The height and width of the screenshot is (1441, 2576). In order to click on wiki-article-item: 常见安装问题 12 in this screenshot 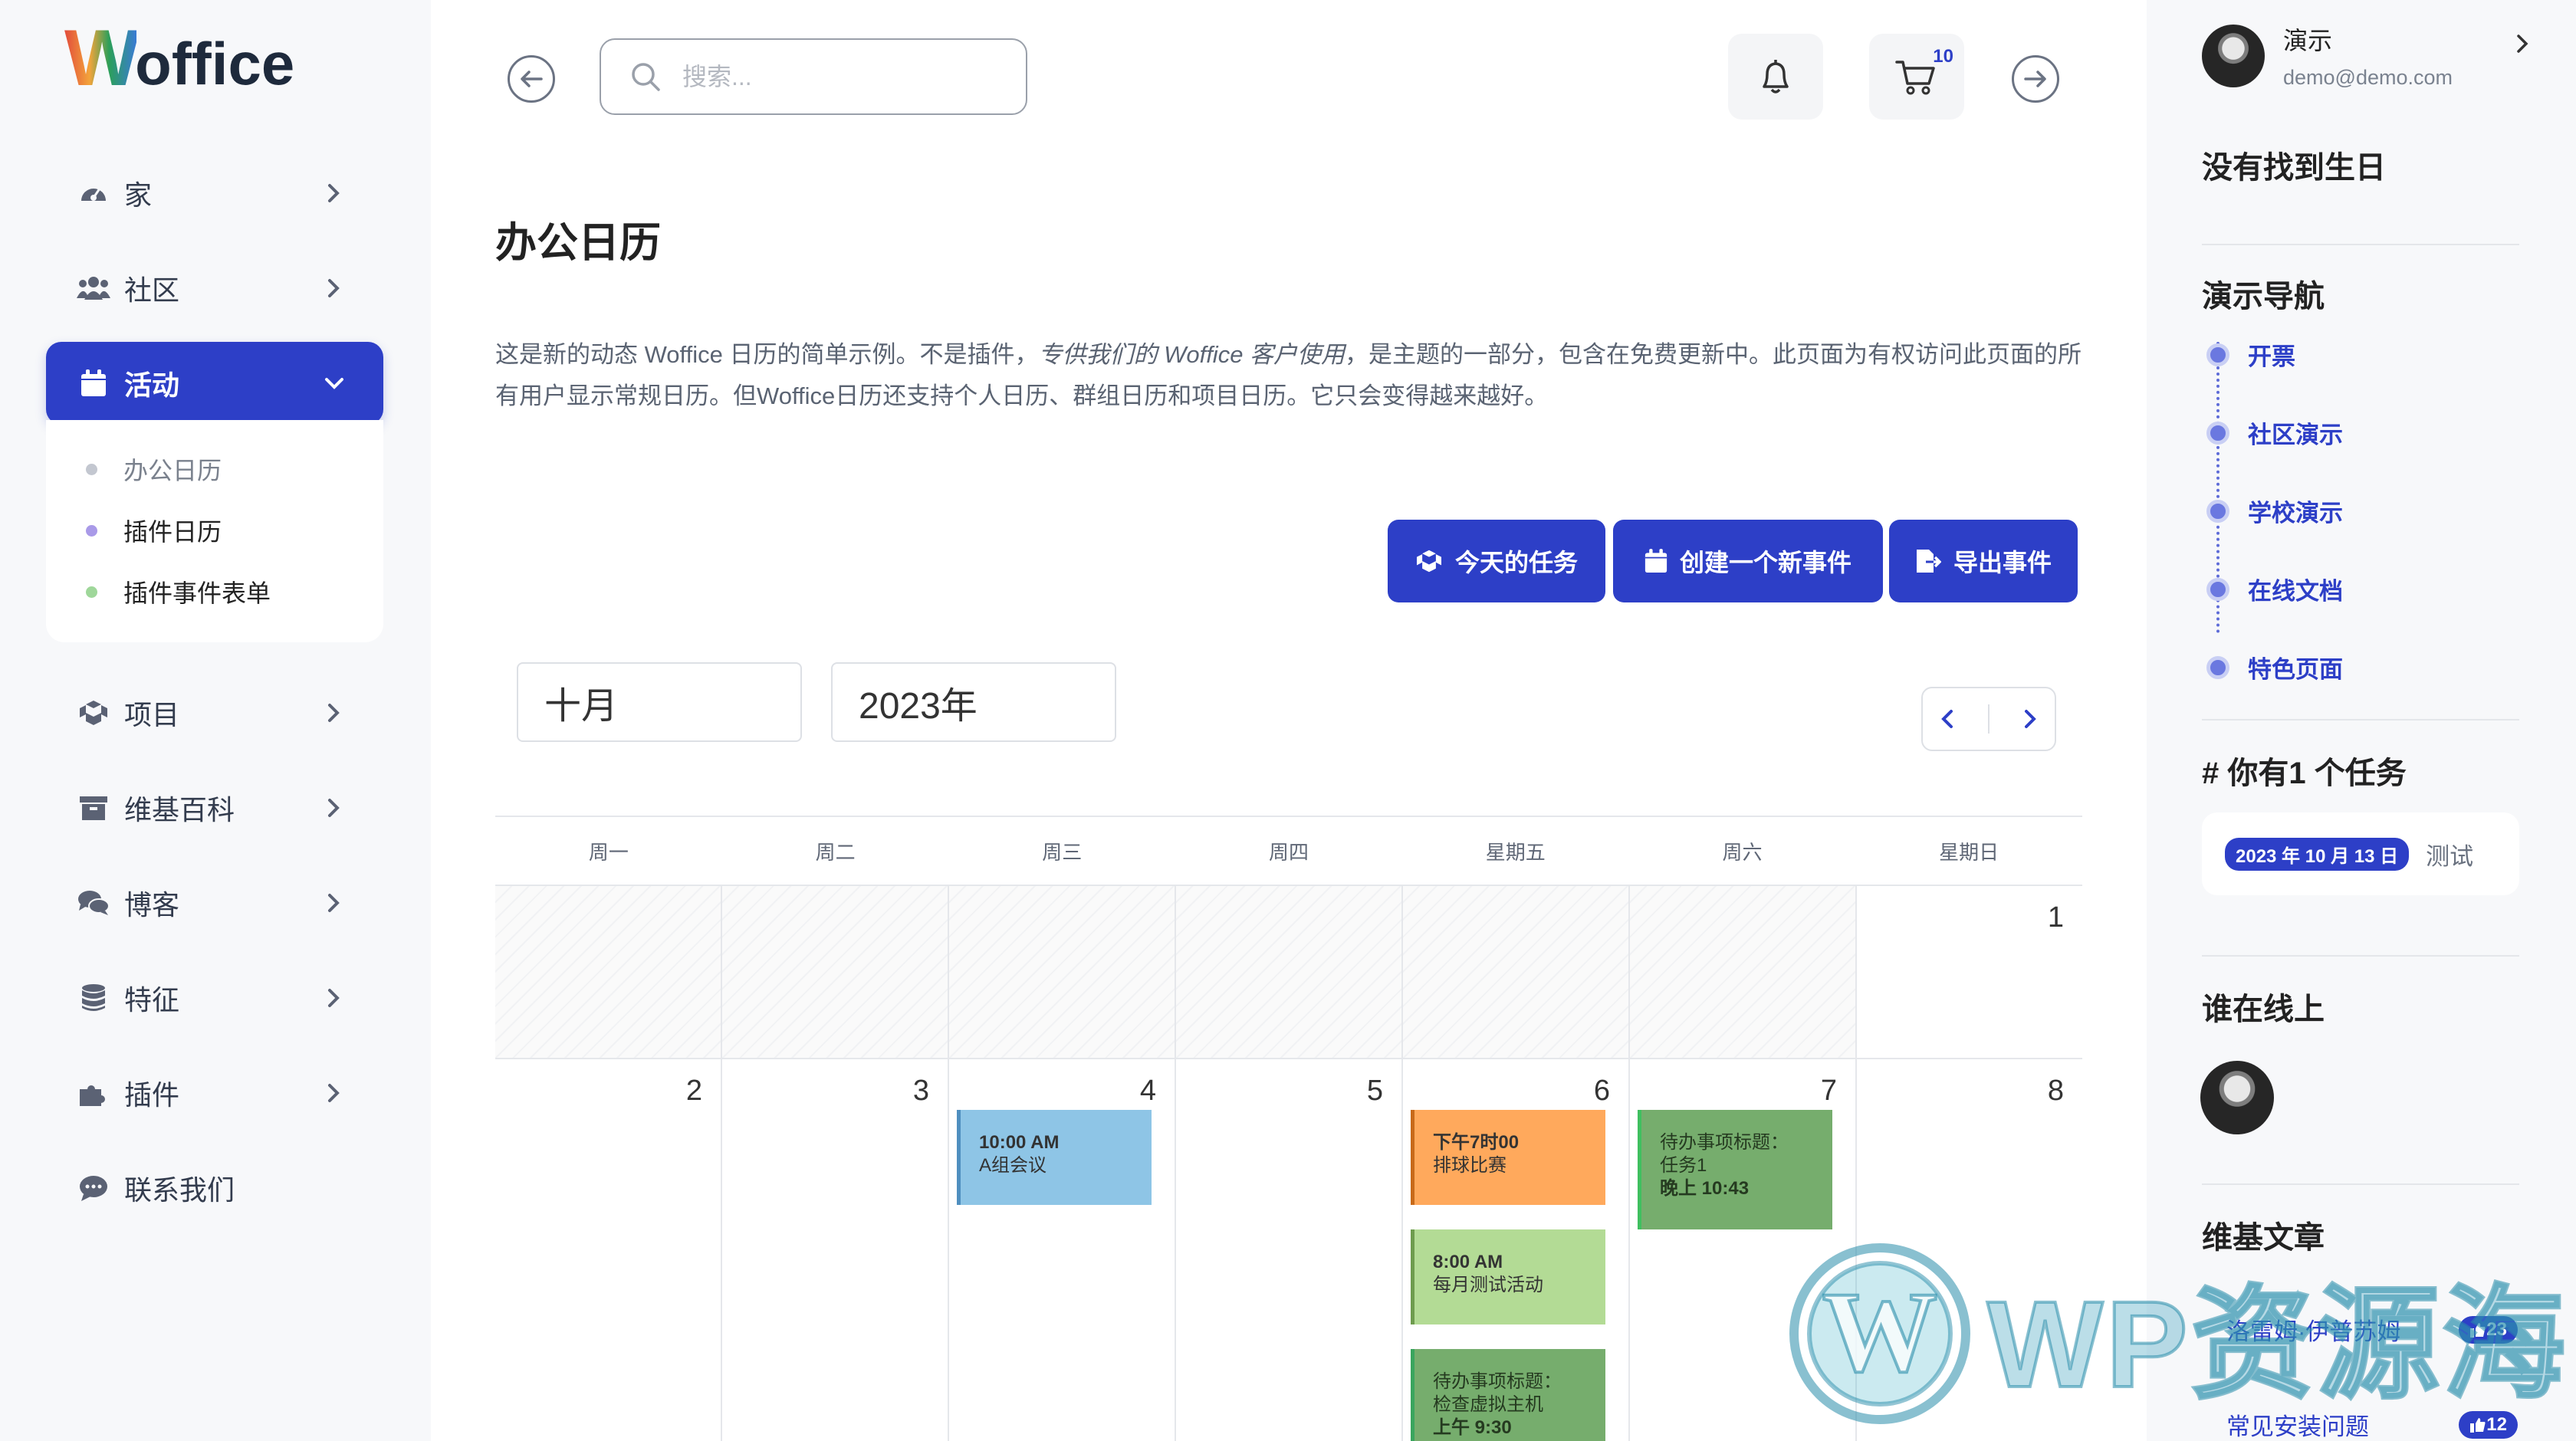, I will do `click(2372, 1424)`.